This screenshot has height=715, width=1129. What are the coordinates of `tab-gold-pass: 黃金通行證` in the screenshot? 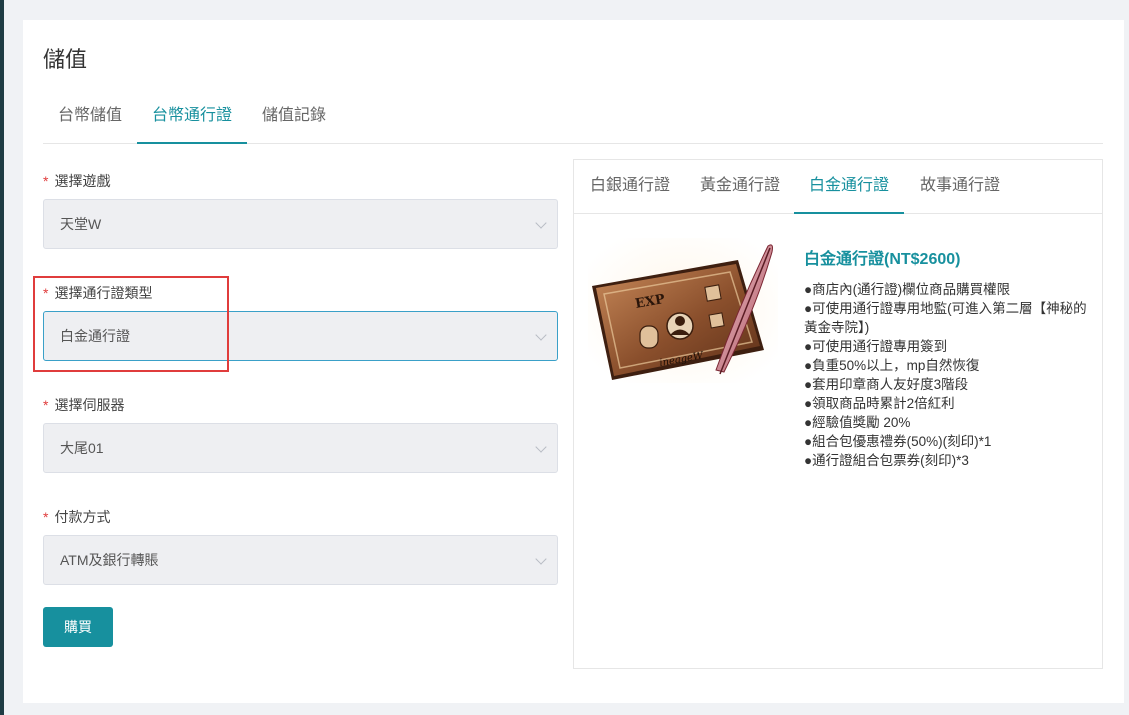 It's located at (740, 187).